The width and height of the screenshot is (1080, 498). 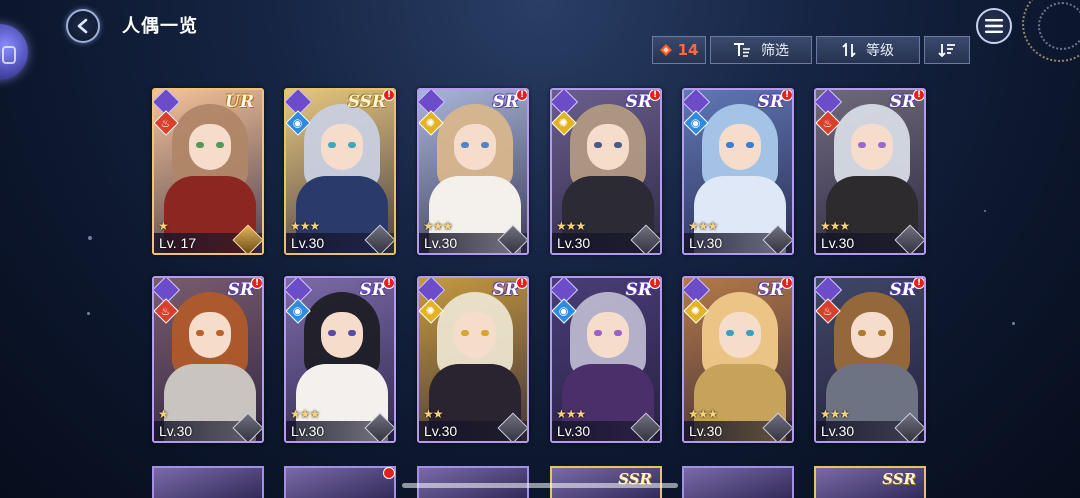 I want to click on level-label: Lv. 17, so click(x=178, y=243).